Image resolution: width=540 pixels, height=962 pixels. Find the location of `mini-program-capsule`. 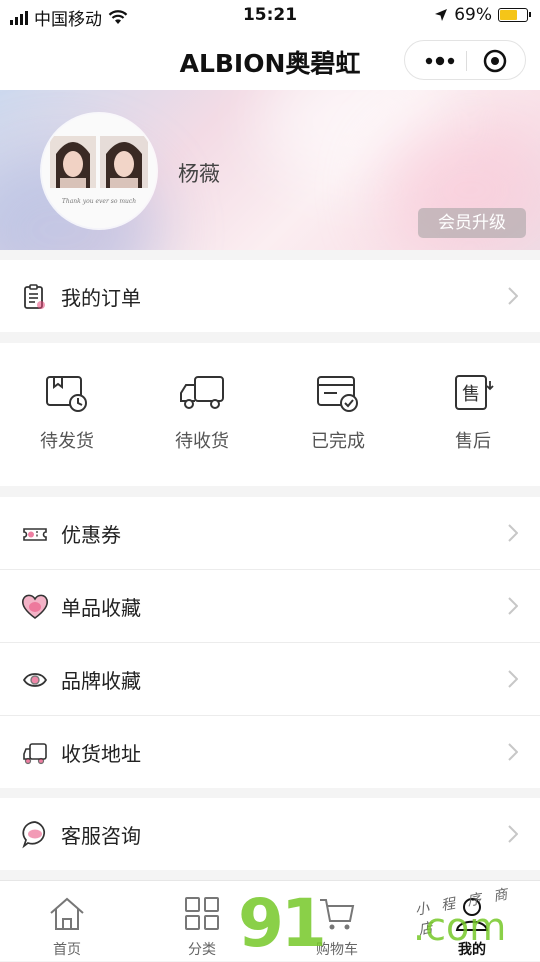

mini-program-capsule is located at coordinates (465, 60).